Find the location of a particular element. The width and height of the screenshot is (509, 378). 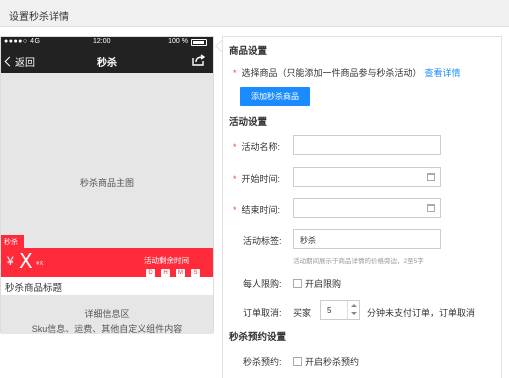

activity-tag-input: 秒杀 is located at coordinates (367, 239).